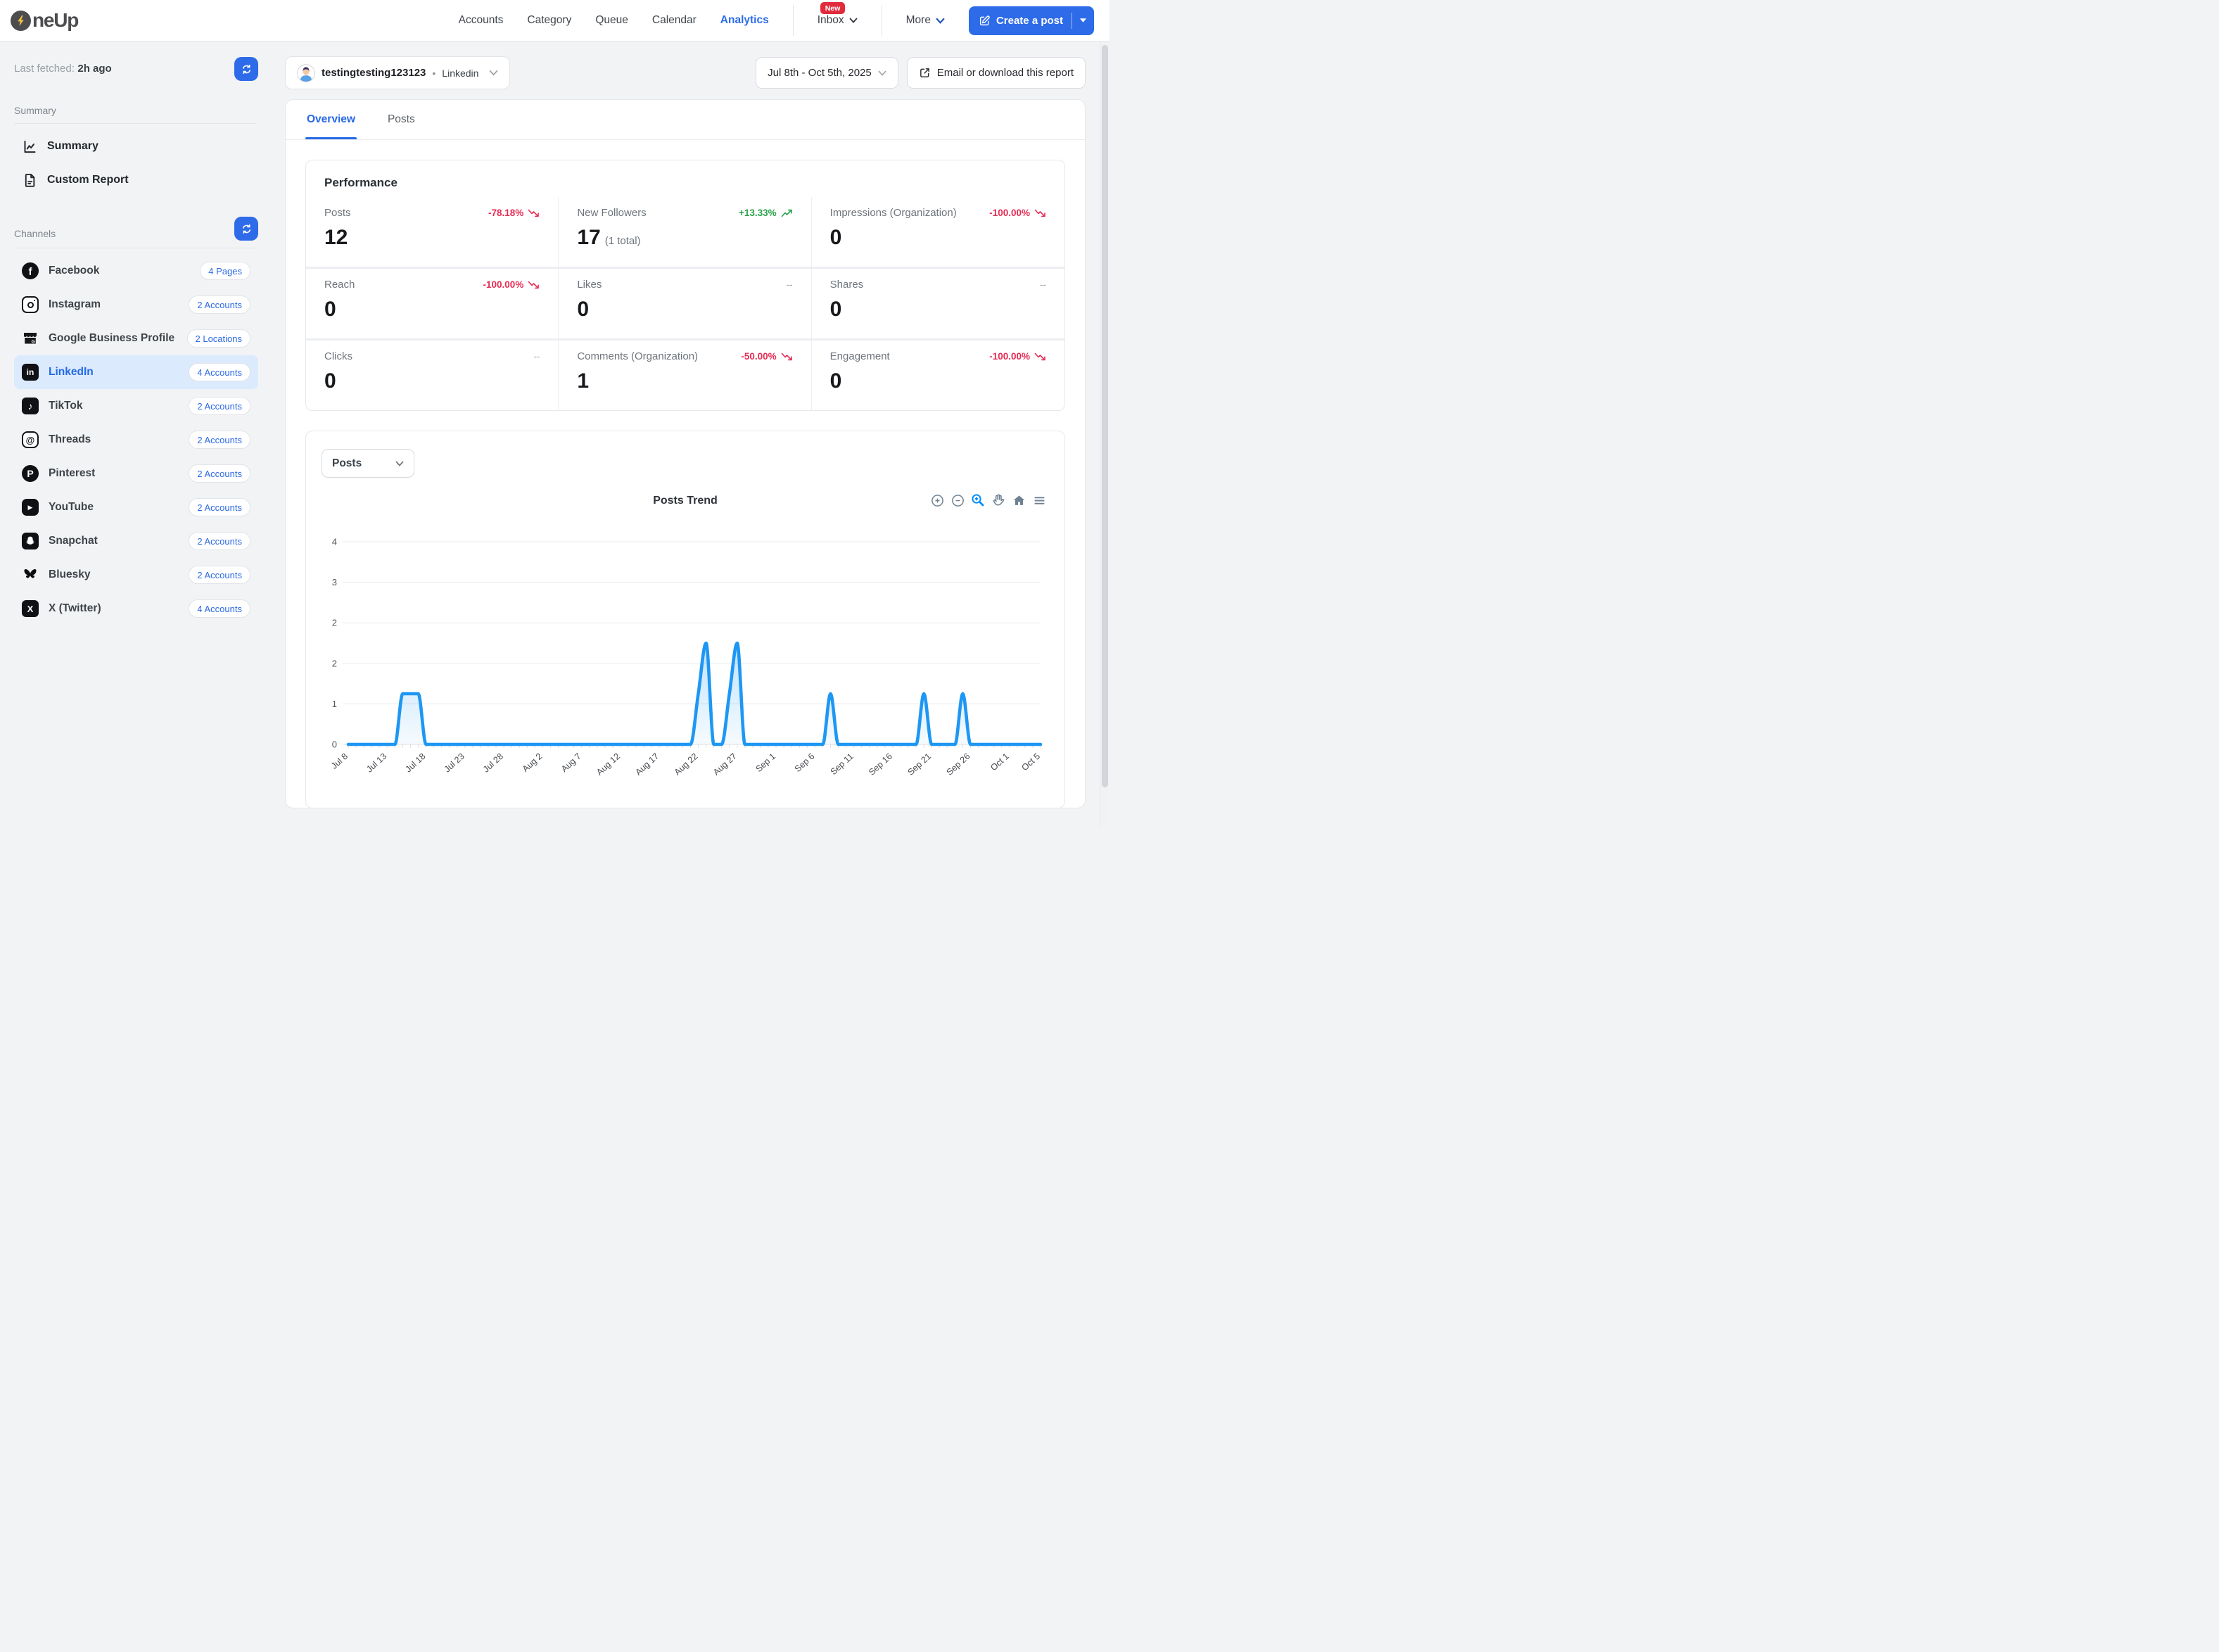 The height and width of the screenshot is (1652, 2219). What do you see at coordinates (571, 762) in the screenshot?
I see `x-axis-tick-label: Aug 7` at bounding box center [571, 762].